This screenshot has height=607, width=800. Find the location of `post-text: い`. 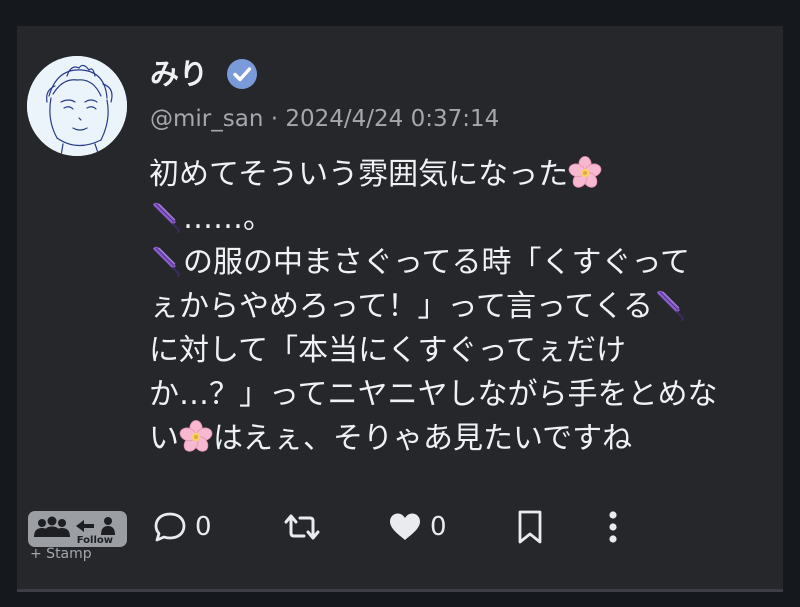

post-text: い is located at coordinates (164, 438).